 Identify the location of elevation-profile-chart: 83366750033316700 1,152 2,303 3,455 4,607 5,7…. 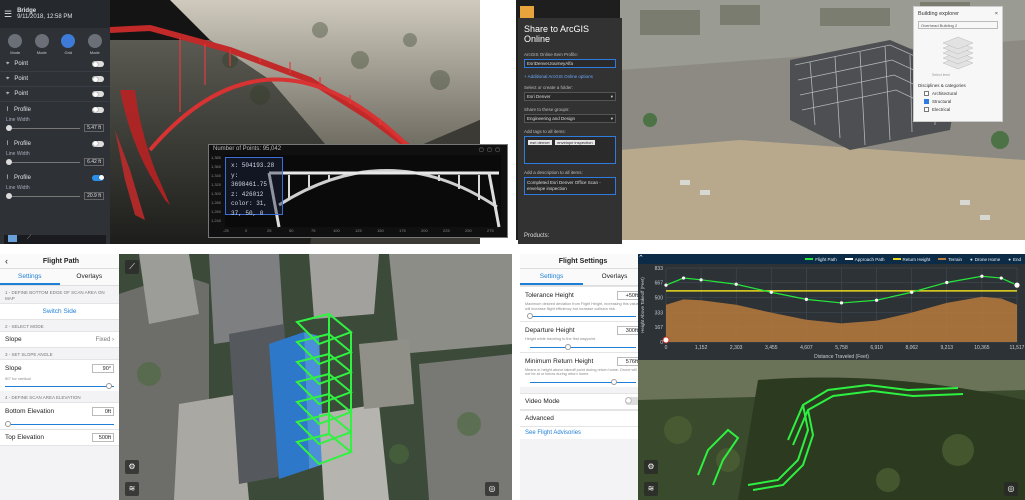
(831, 312).